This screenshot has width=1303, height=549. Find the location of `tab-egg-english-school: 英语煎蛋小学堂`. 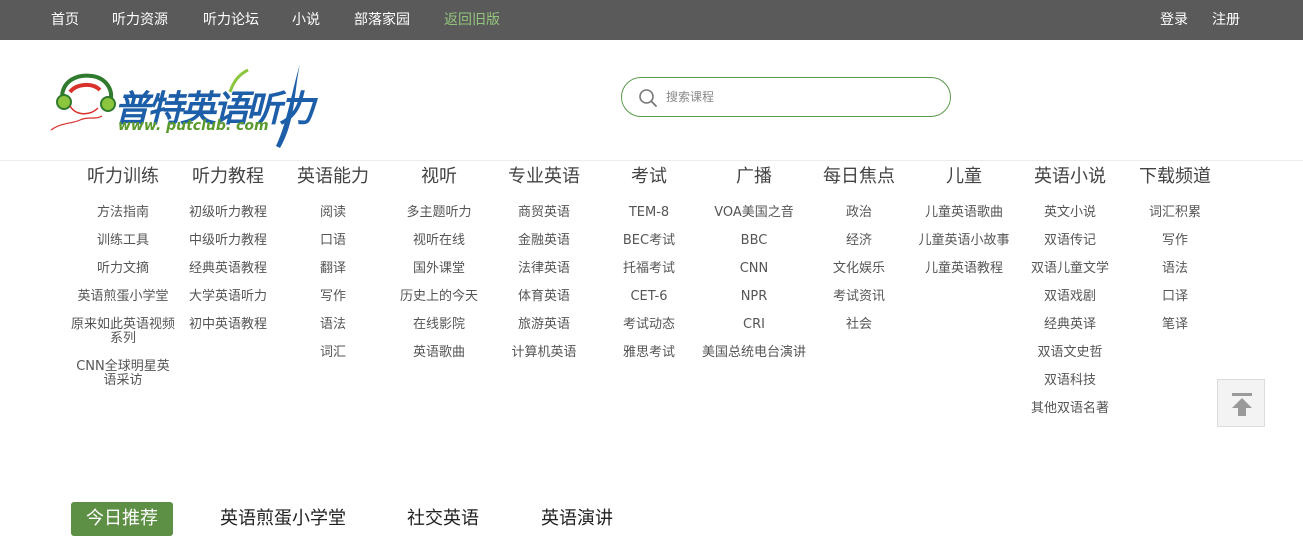

tab-egg-english-school: 英语煎蛋小学堂 is located at coordinates (283, 519).